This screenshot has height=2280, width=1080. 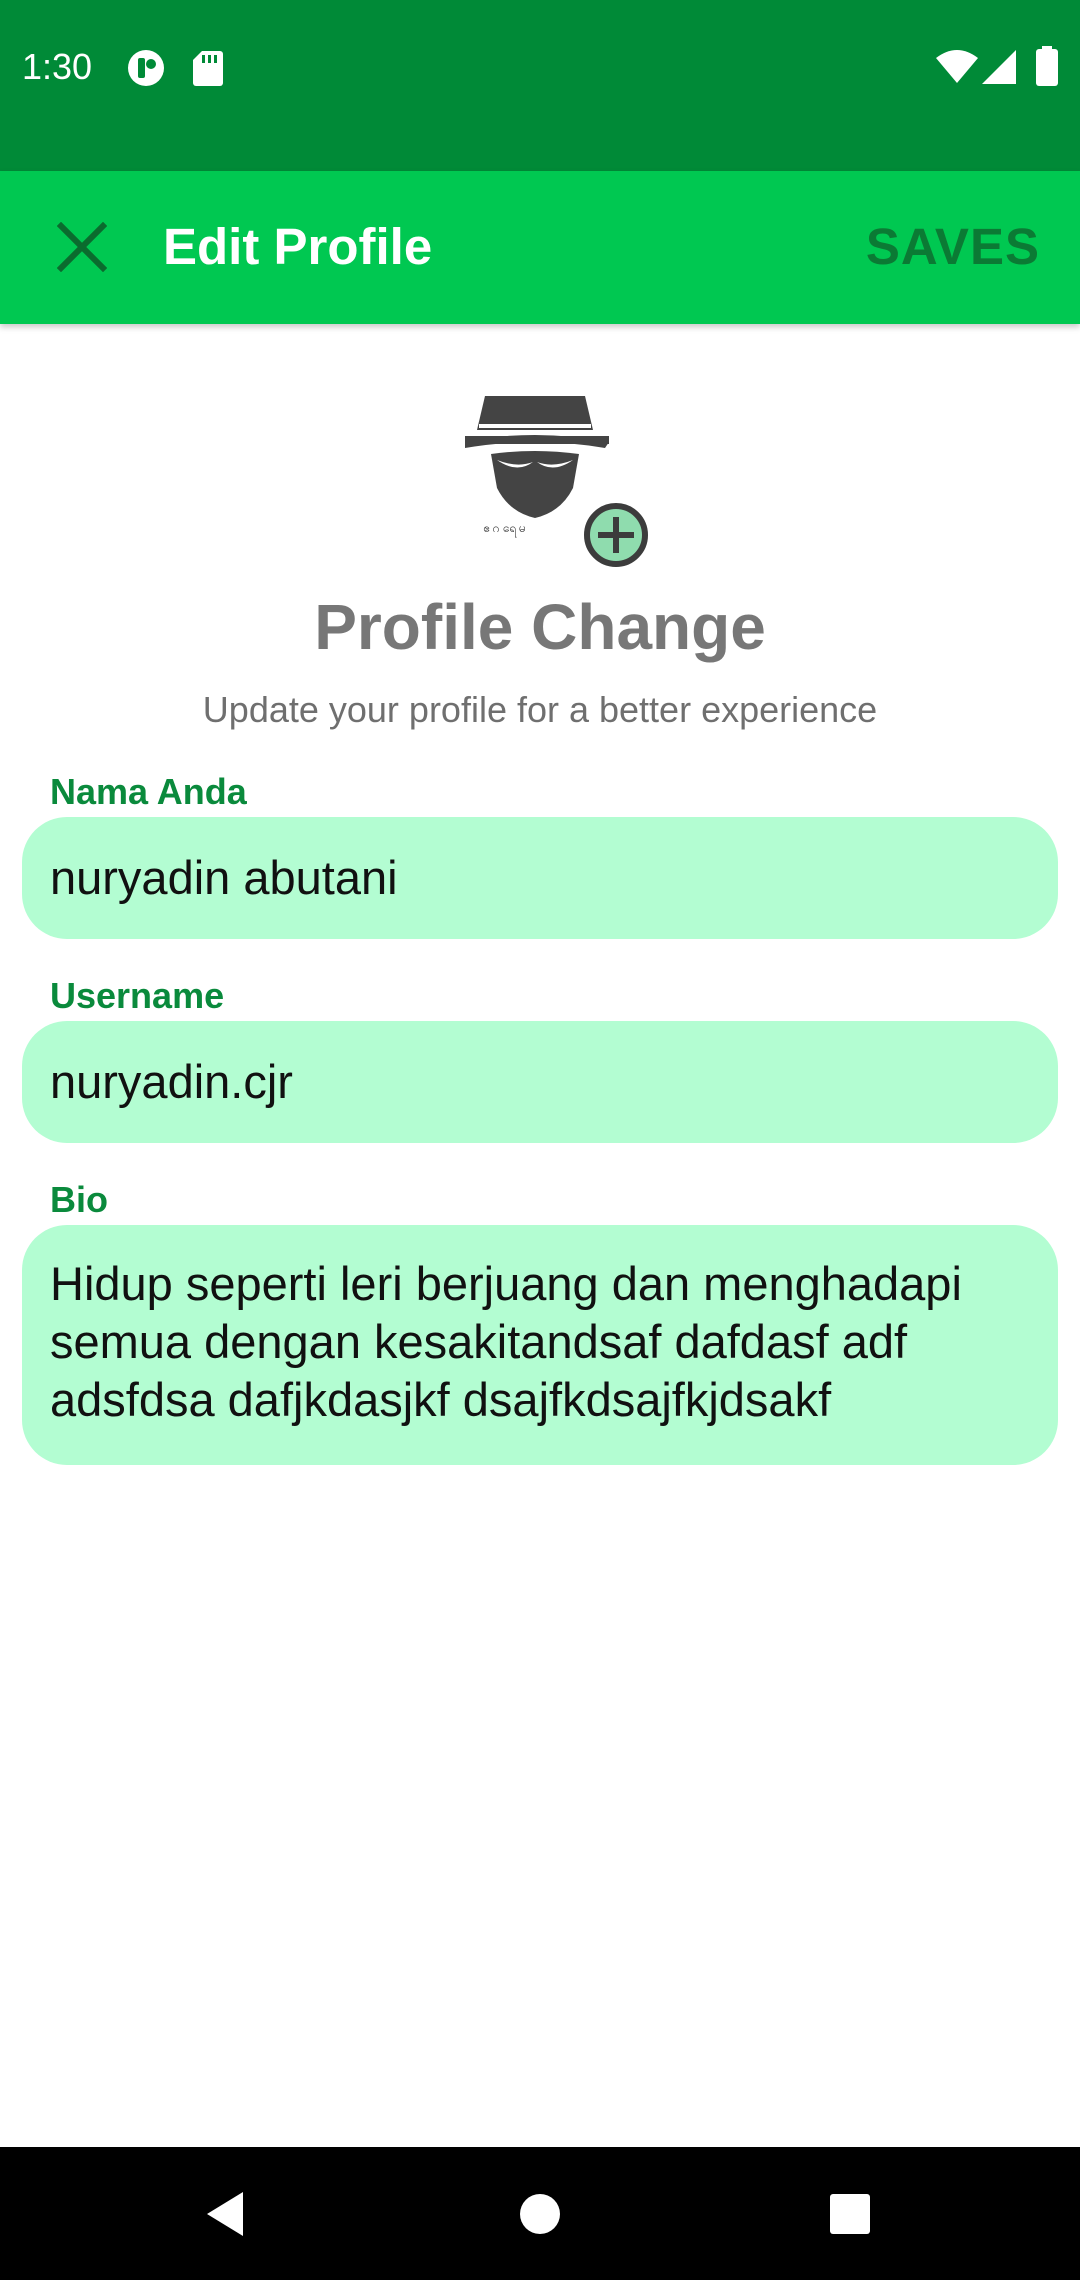 I want to click on sd-card-icon, so click(x=208, y=68).